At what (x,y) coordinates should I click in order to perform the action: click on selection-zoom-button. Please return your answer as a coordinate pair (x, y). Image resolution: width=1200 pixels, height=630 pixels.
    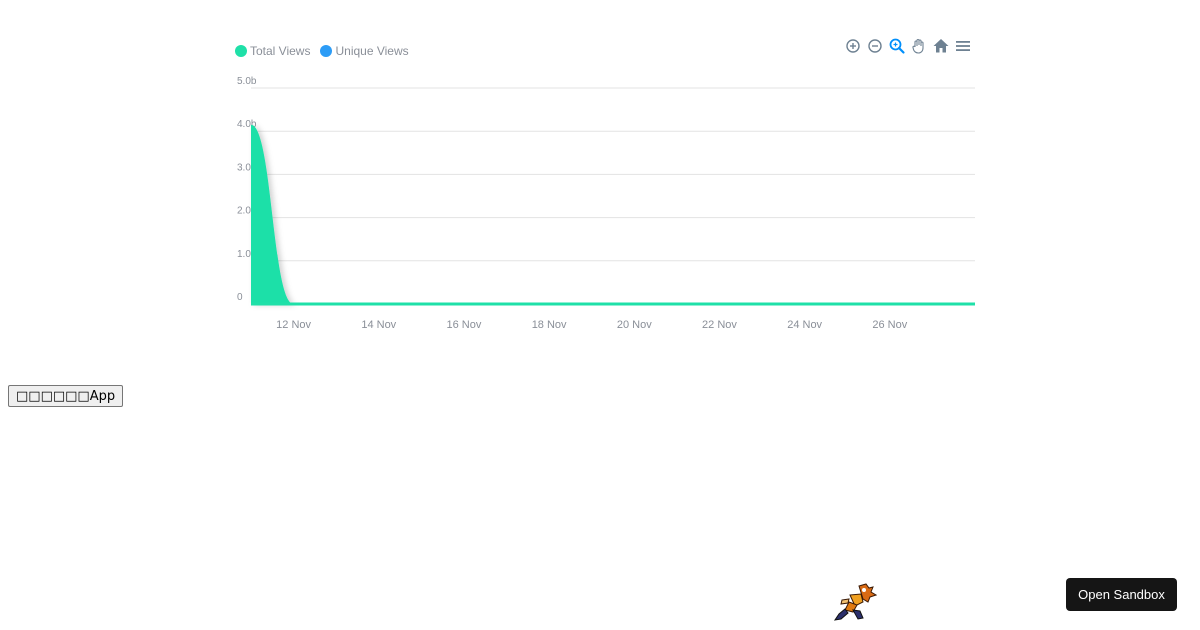
    Looking at the image, I should click on (897, 46).